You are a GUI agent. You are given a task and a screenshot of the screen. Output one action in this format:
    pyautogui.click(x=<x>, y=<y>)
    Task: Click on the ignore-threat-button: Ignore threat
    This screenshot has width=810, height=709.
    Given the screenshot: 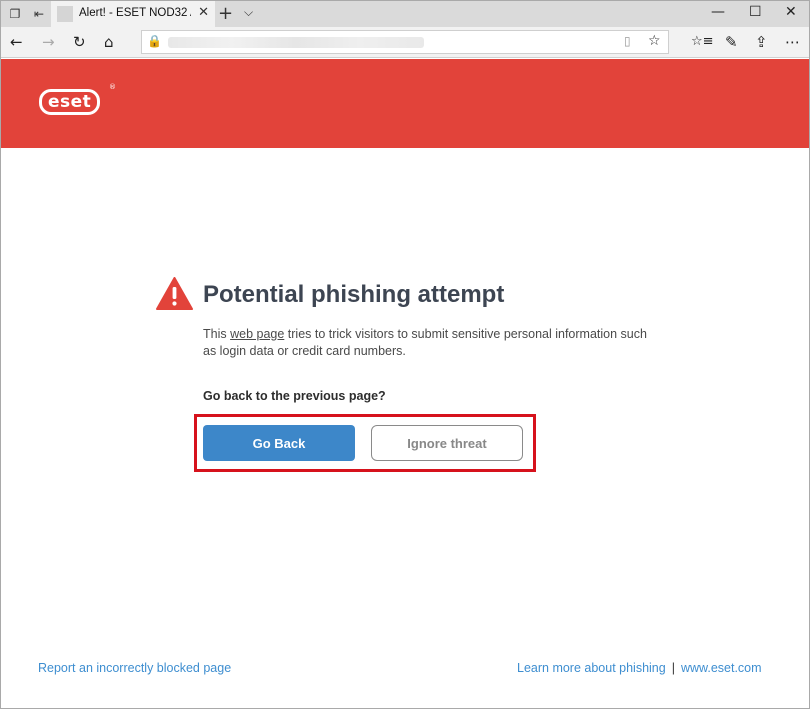 What is the action you would take?
    pyautogui.click(x=447, y=443)
    